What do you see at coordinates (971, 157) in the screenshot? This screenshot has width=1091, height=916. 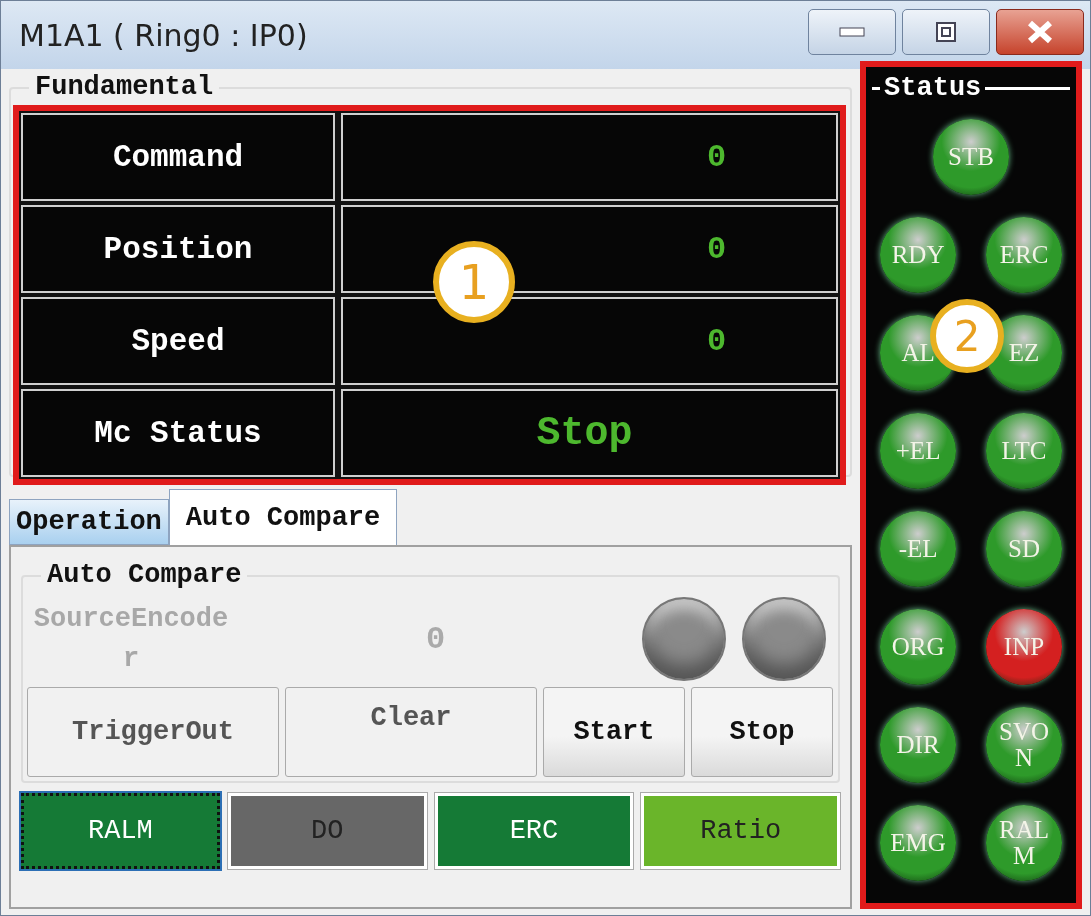 I see `status-led: STB` at bounding box center [971, 157].